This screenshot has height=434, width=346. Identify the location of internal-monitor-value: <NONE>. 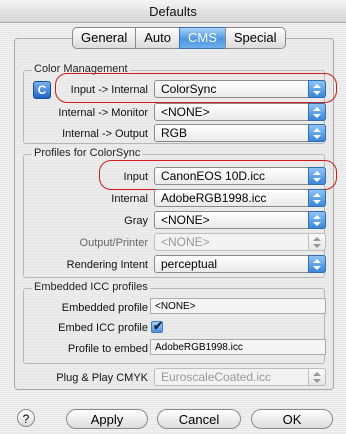
(185, 112).